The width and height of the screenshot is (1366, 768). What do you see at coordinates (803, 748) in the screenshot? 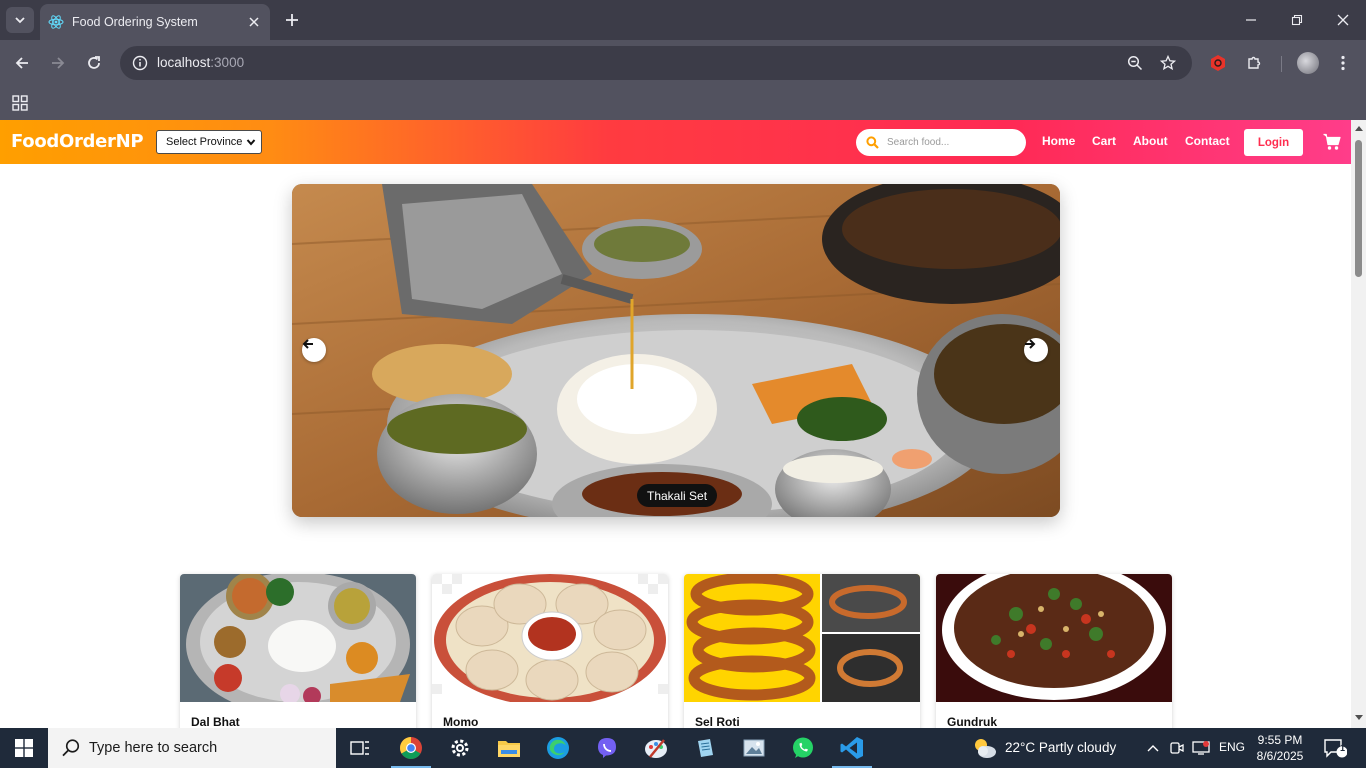
I see `whatsapp-icon` at bounding box center [803, 748].